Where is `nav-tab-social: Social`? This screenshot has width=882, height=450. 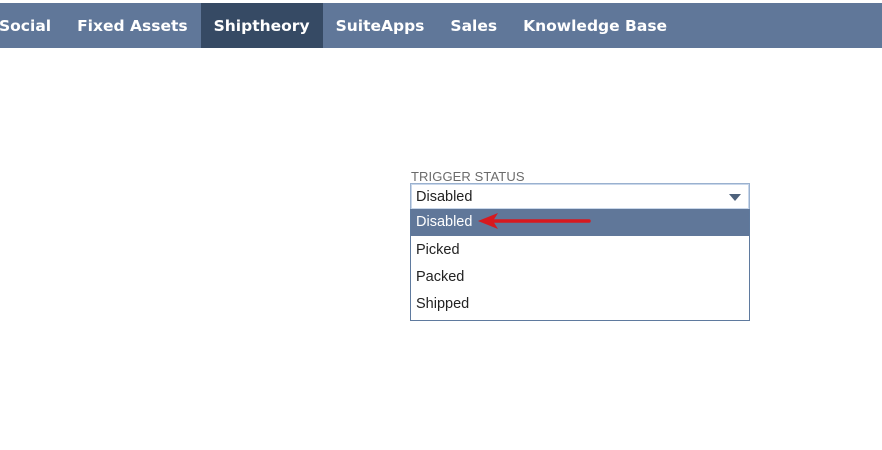 nav-tab-social: Social is located at coordinates (32, 25).